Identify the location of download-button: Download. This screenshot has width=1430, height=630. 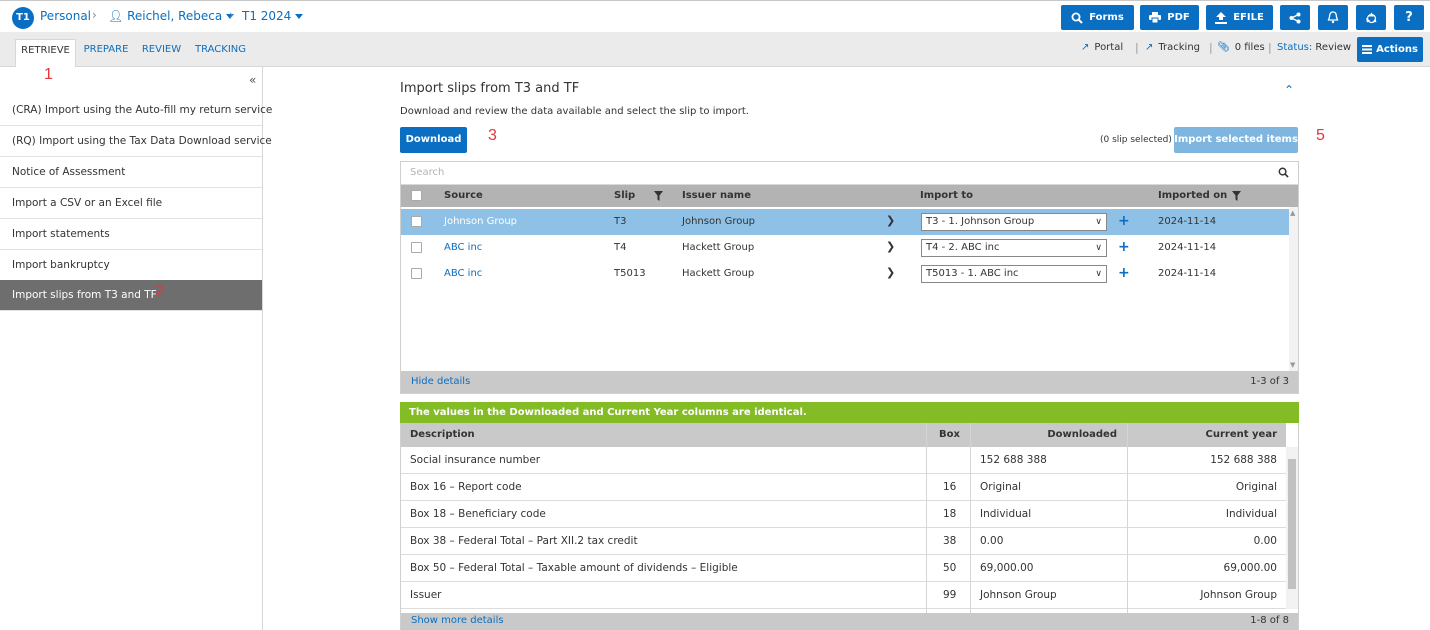
(433, 140).